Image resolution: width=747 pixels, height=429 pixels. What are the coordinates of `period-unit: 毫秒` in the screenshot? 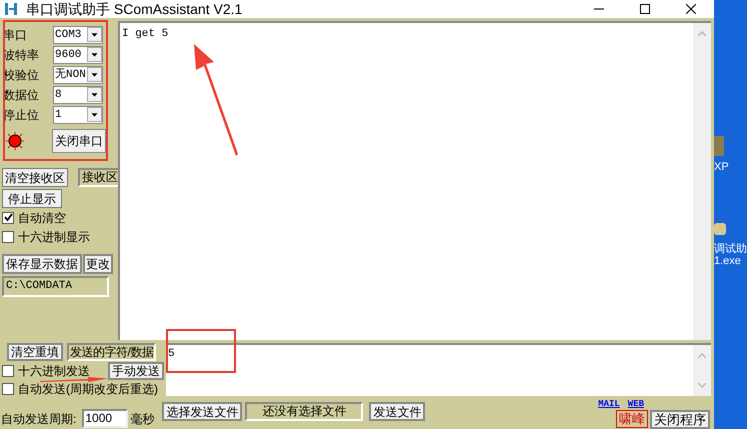 It's located at (142, 419).